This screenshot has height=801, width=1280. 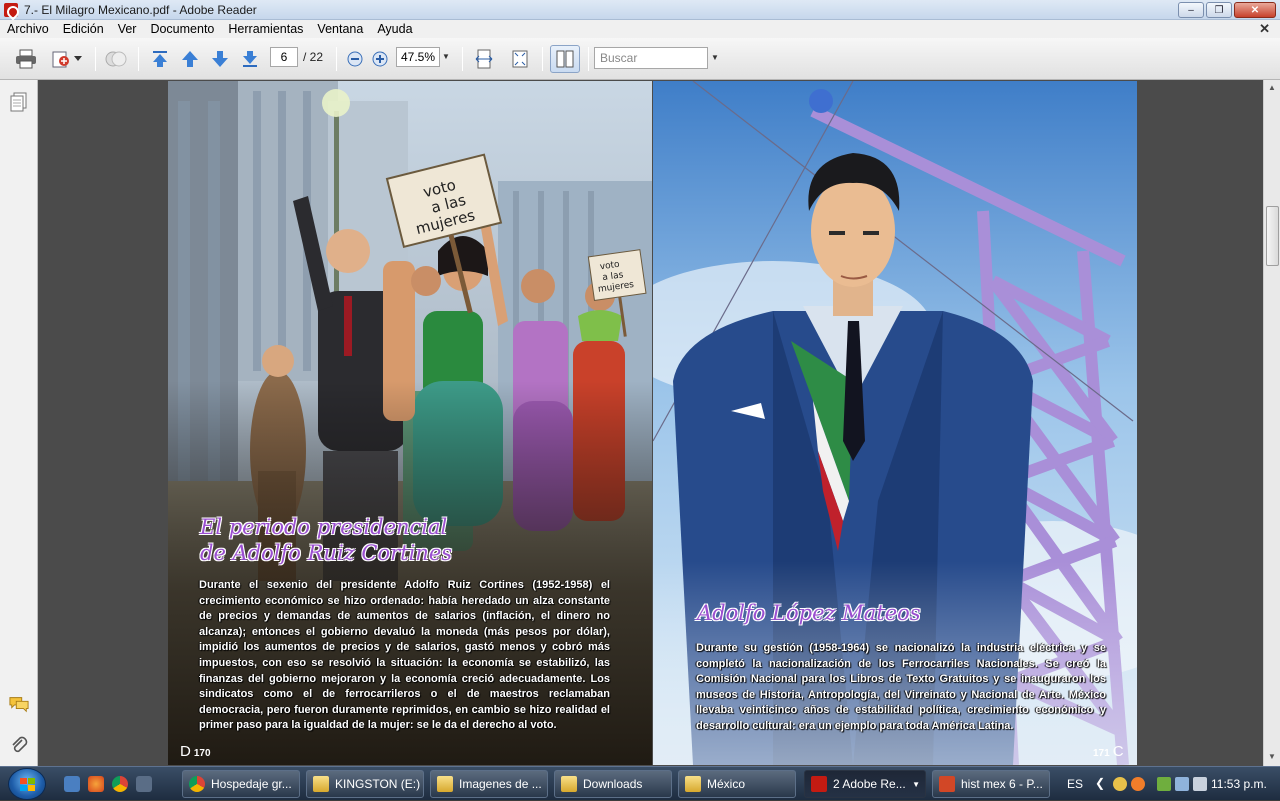 I want to click on right-page-heading: Adolfo López Mateos, so click(x=809, y=613).